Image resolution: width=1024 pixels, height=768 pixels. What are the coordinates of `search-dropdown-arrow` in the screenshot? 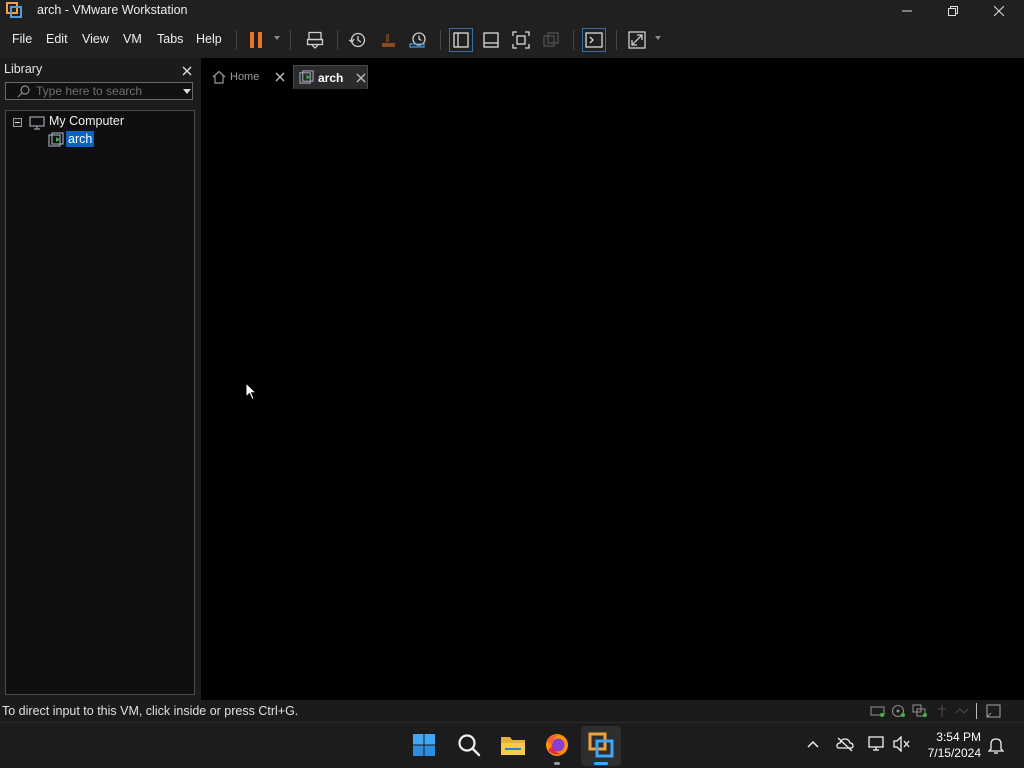 It's located at (187, 91).